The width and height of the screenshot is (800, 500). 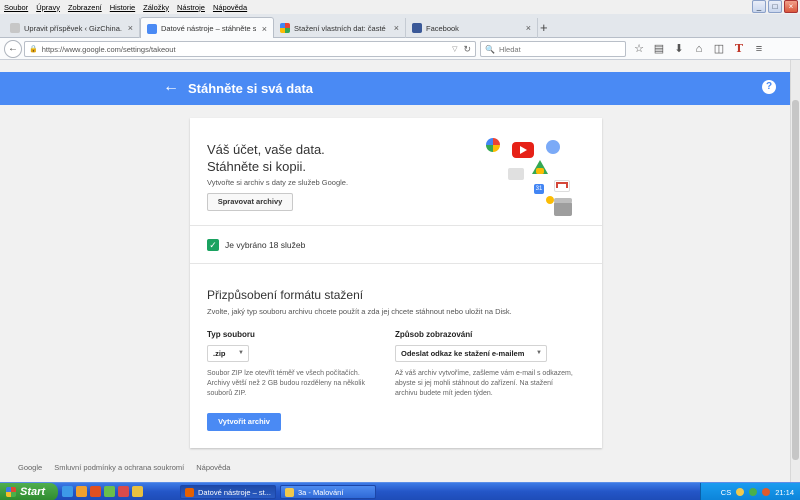 I want to click on page-scrollbar, so click(x=795, y=271).